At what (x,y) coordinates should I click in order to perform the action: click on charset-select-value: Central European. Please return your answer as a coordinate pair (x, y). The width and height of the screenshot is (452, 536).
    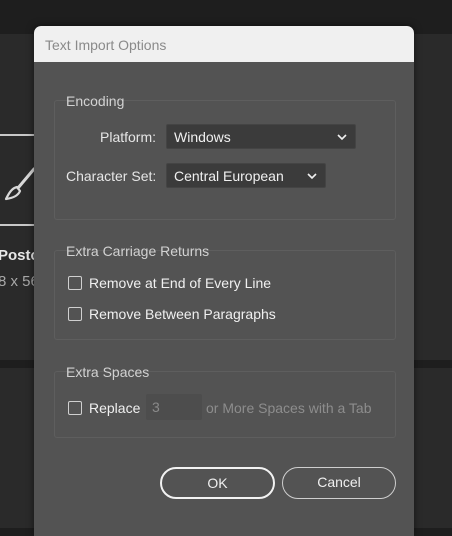
    Looking at the image, I should click on (229, 176).